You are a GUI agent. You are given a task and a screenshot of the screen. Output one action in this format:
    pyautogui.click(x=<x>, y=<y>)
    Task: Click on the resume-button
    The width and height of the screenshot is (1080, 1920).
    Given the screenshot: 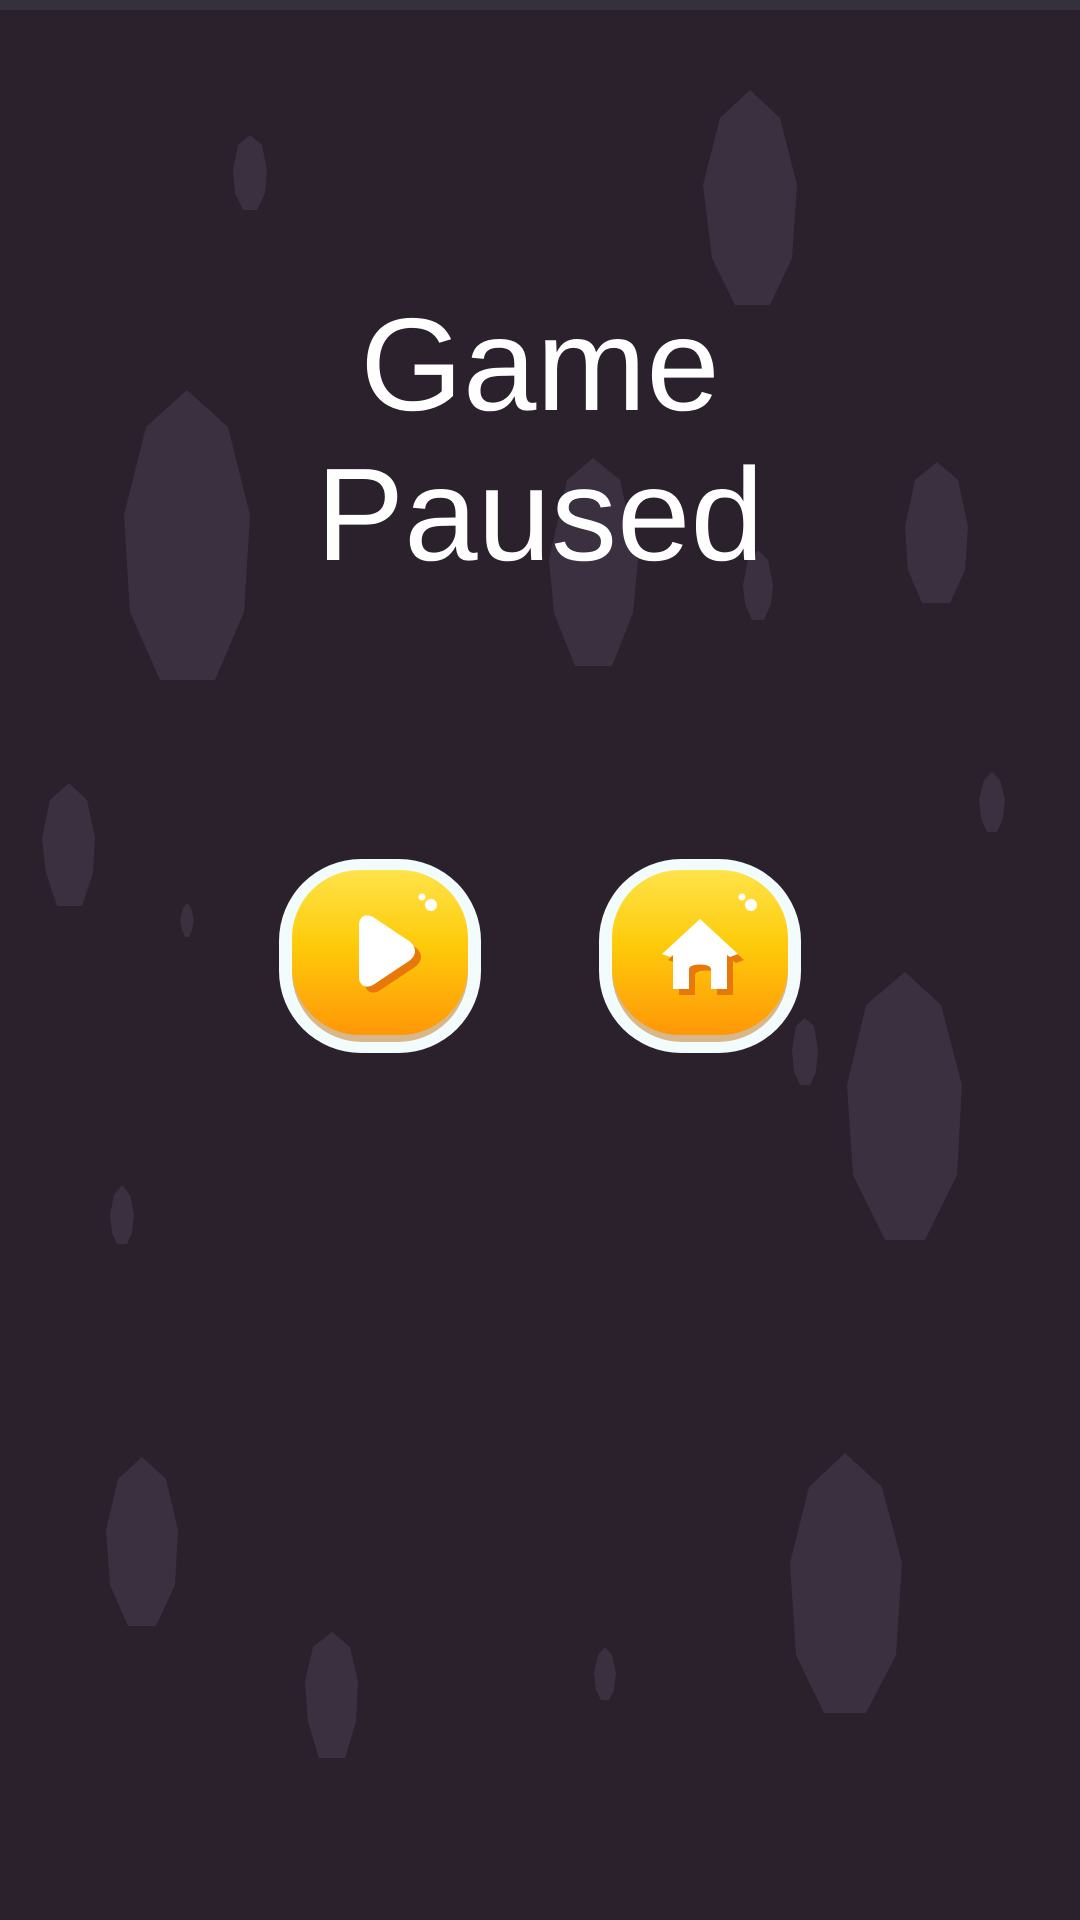 What is the action you would take?
    pyautogui.click(x=380, y=956)
    